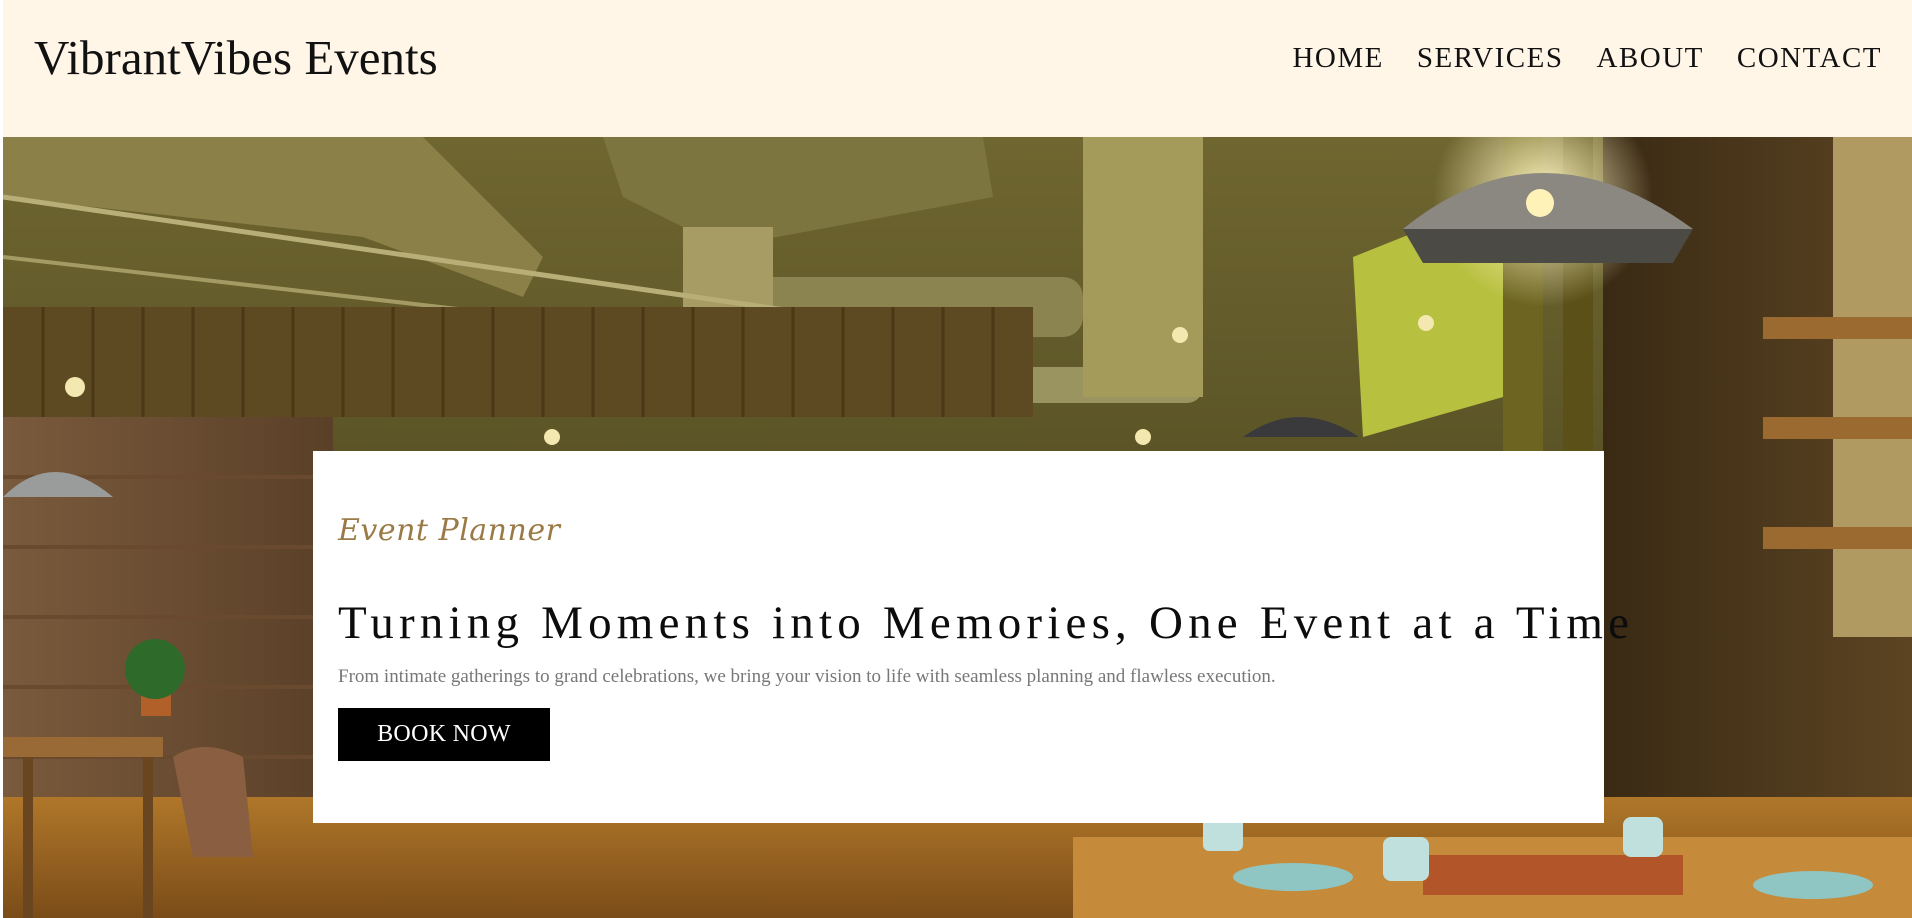  Describe the element at coordinates (1337, 58) in the screenshot. I see `nav-home: HOME` at that location.